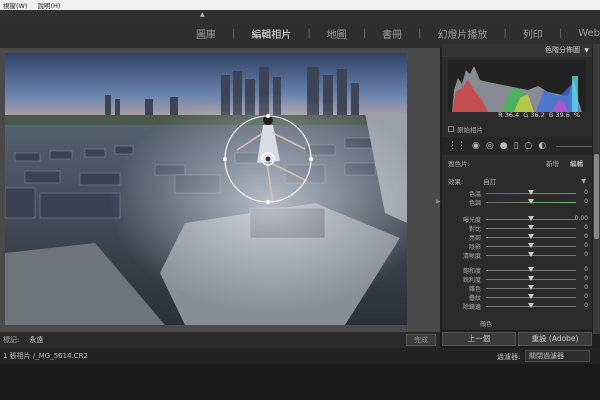  I want to click on module-map: 地圖 |, so click(346, 33).